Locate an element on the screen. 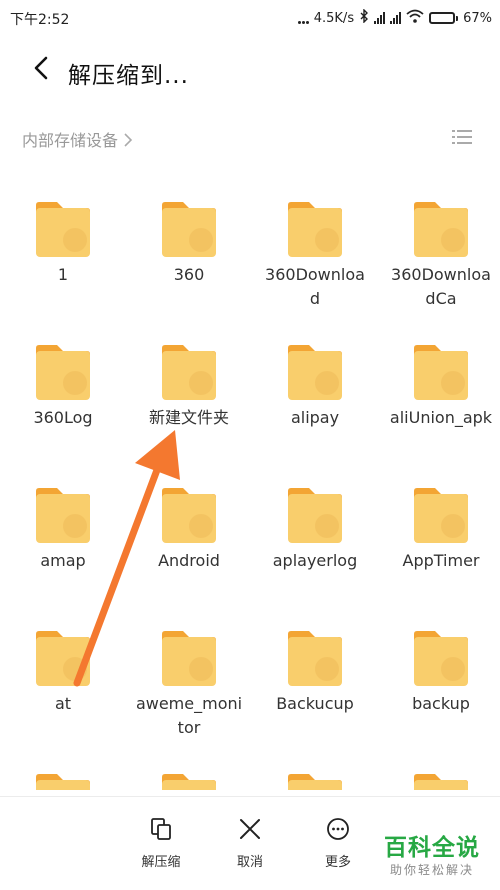  folder-item: 360Log is located at coordinates (63, 395).